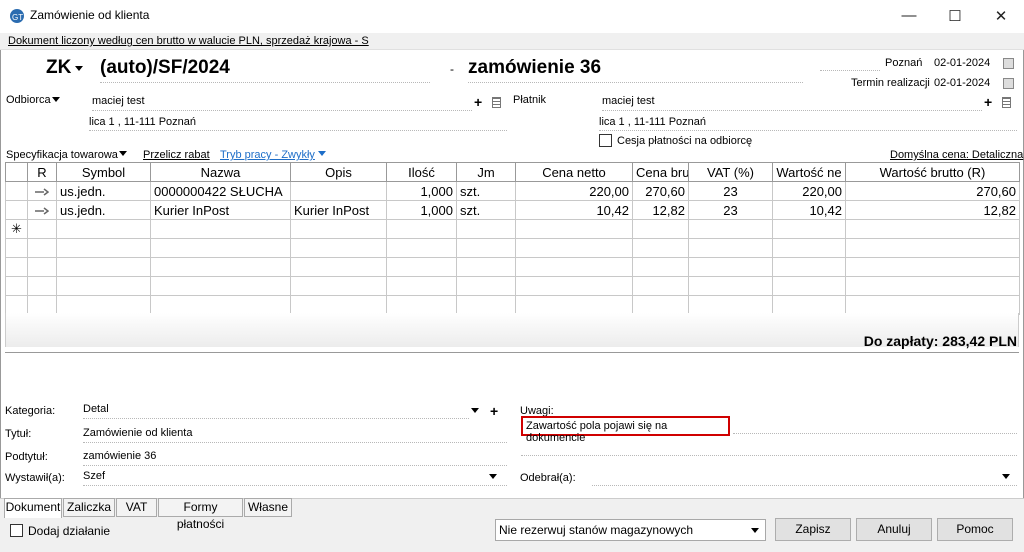 This screenshot has height=552, width=1024. Describe the element at coordinates (932, 172) in the screenshot. I see `column-header: Wartość brutto (R)` at that location.